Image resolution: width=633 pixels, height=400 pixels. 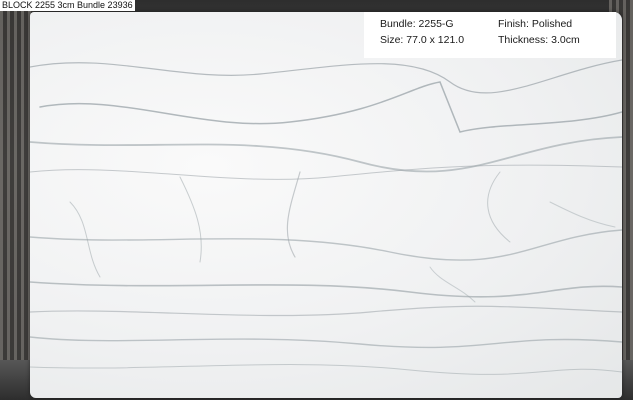 What do you see at coordinates (417, 24) in the screenshot?
I see `bundle-info: Bundle: 2255-G` at bounding box center [417, 24].